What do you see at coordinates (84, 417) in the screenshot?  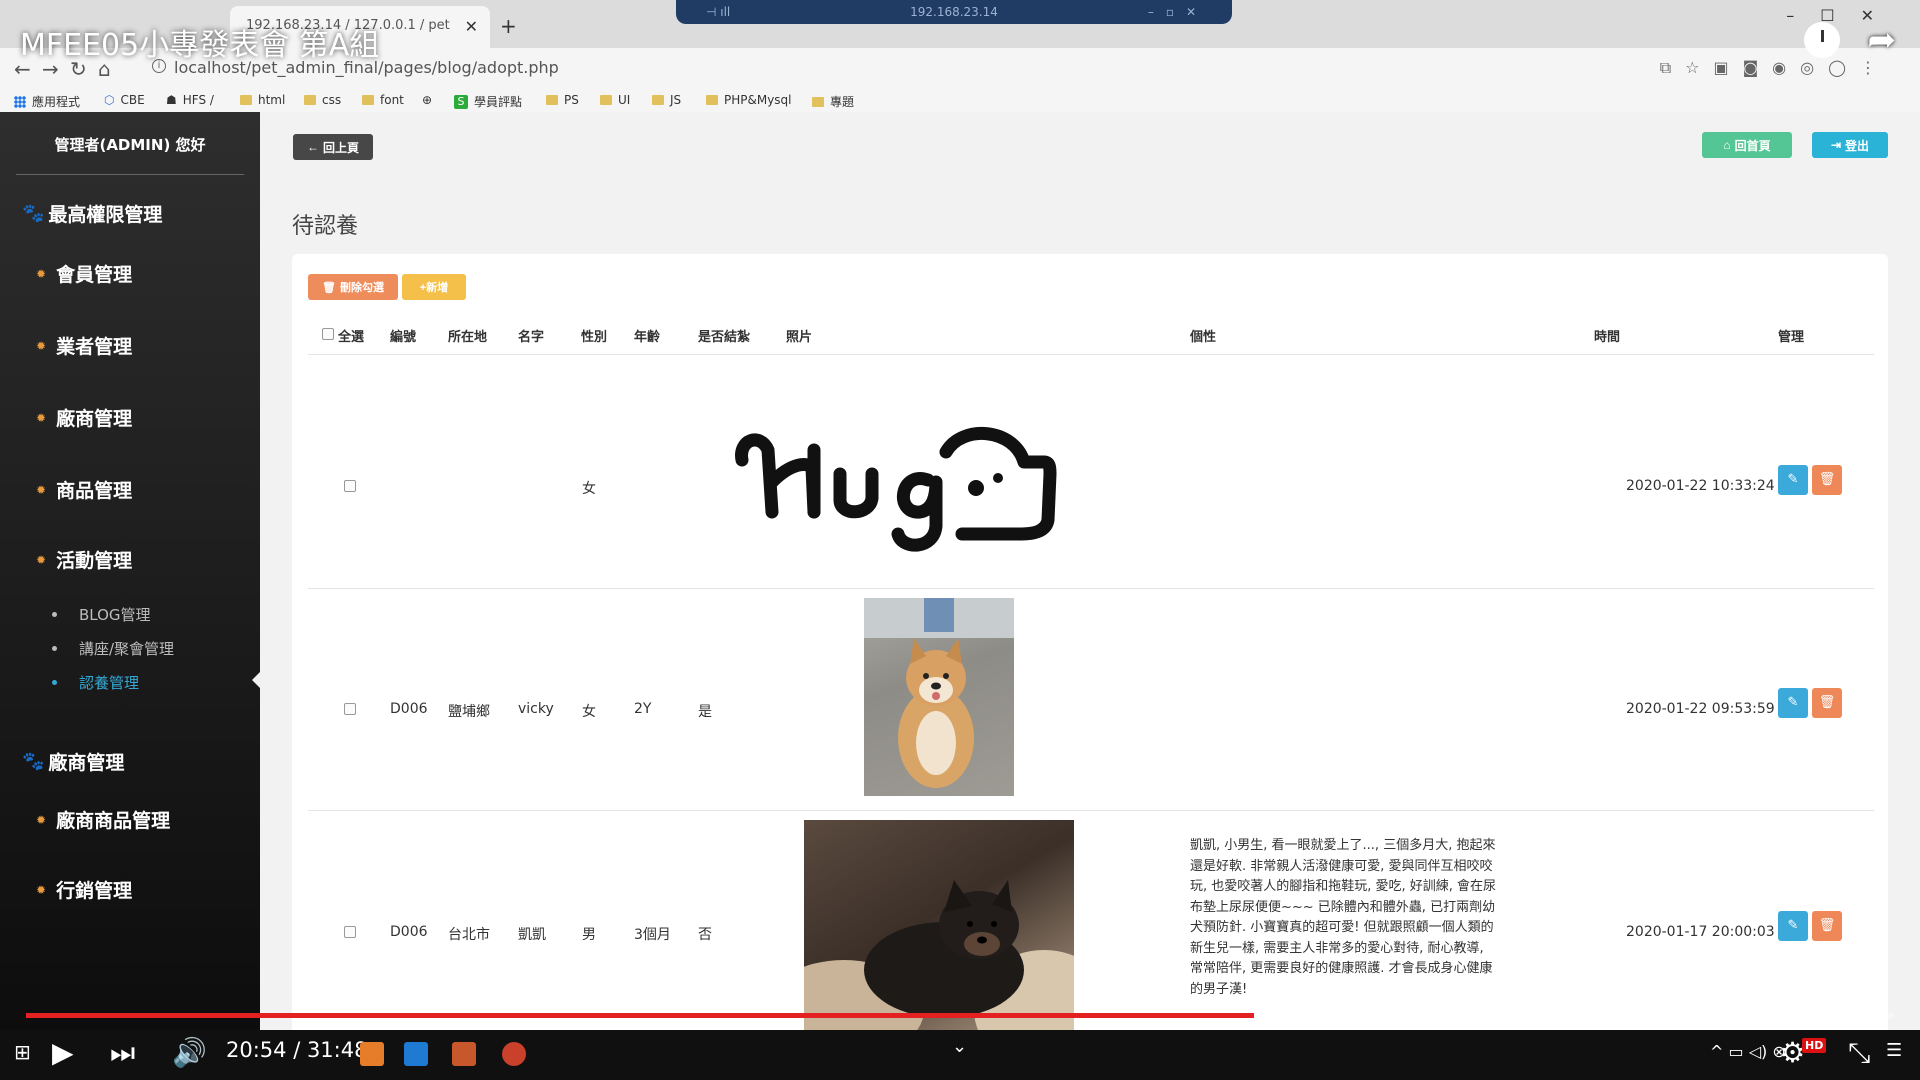 I see `sidebar-item-vendors: ✹ 廠商管理` at bounding box center [84, 417].